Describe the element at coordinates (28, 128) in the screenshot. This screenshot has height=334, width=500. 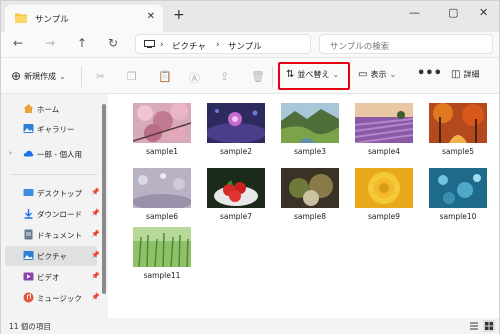
I see `gallery-icon` at that location.